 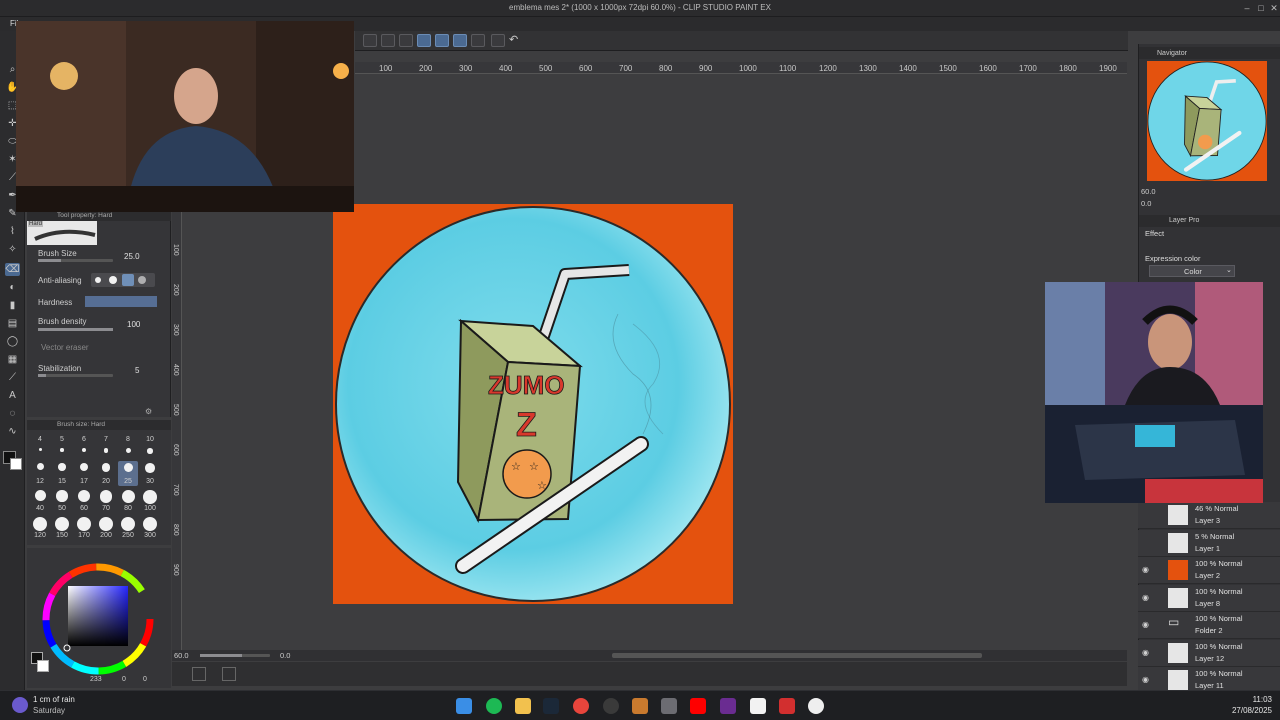 I want to click on layer-row: ◉ 100 % Normal Layer 12, so click(x=1209, y=653).